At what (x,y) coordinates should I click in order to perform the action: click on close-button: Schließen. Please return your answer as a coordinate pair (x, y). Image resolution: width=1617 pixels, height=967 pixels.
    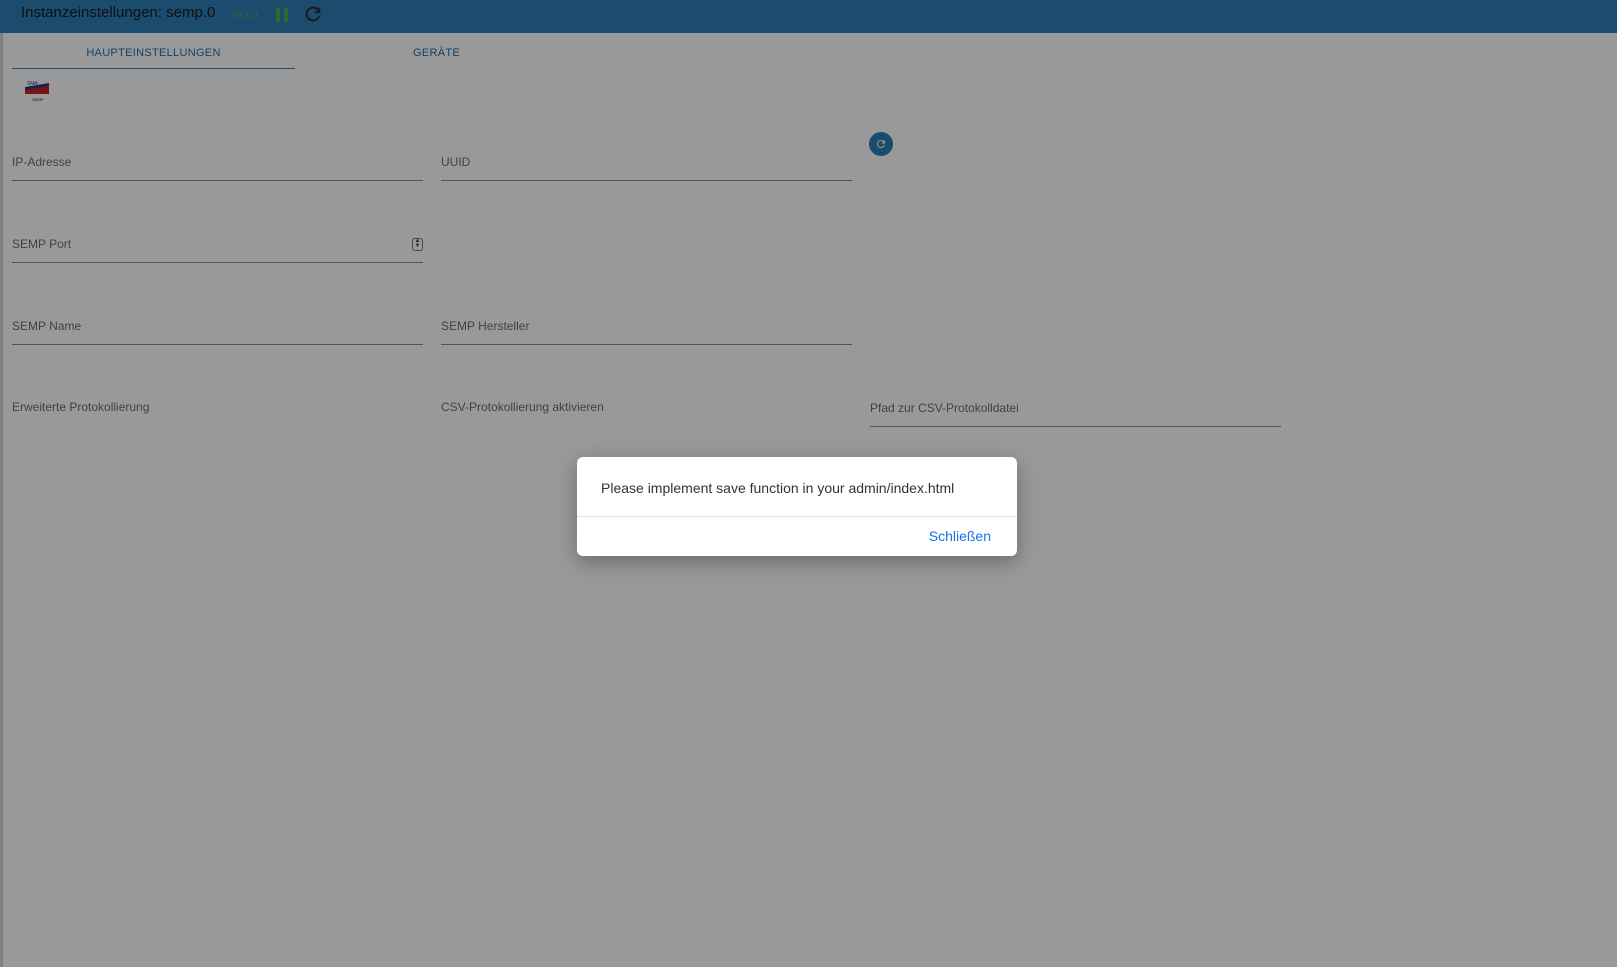
    Looking at the image, I should click on (960, 536).